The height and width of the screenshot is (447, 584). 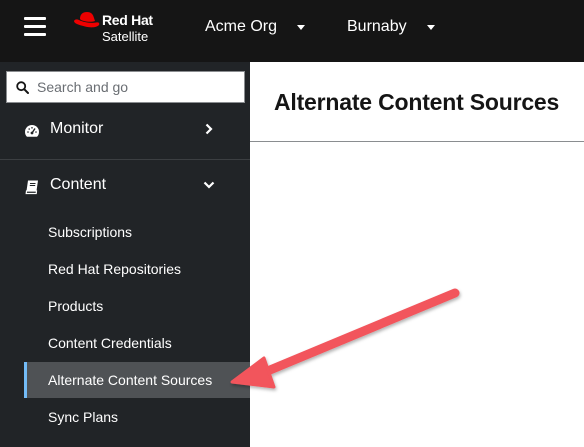 What do you see at coordinates (125, 131) in the screenshot?
I see `sidebar-item-monitor: Monitor` at bounding box center [125, 131].